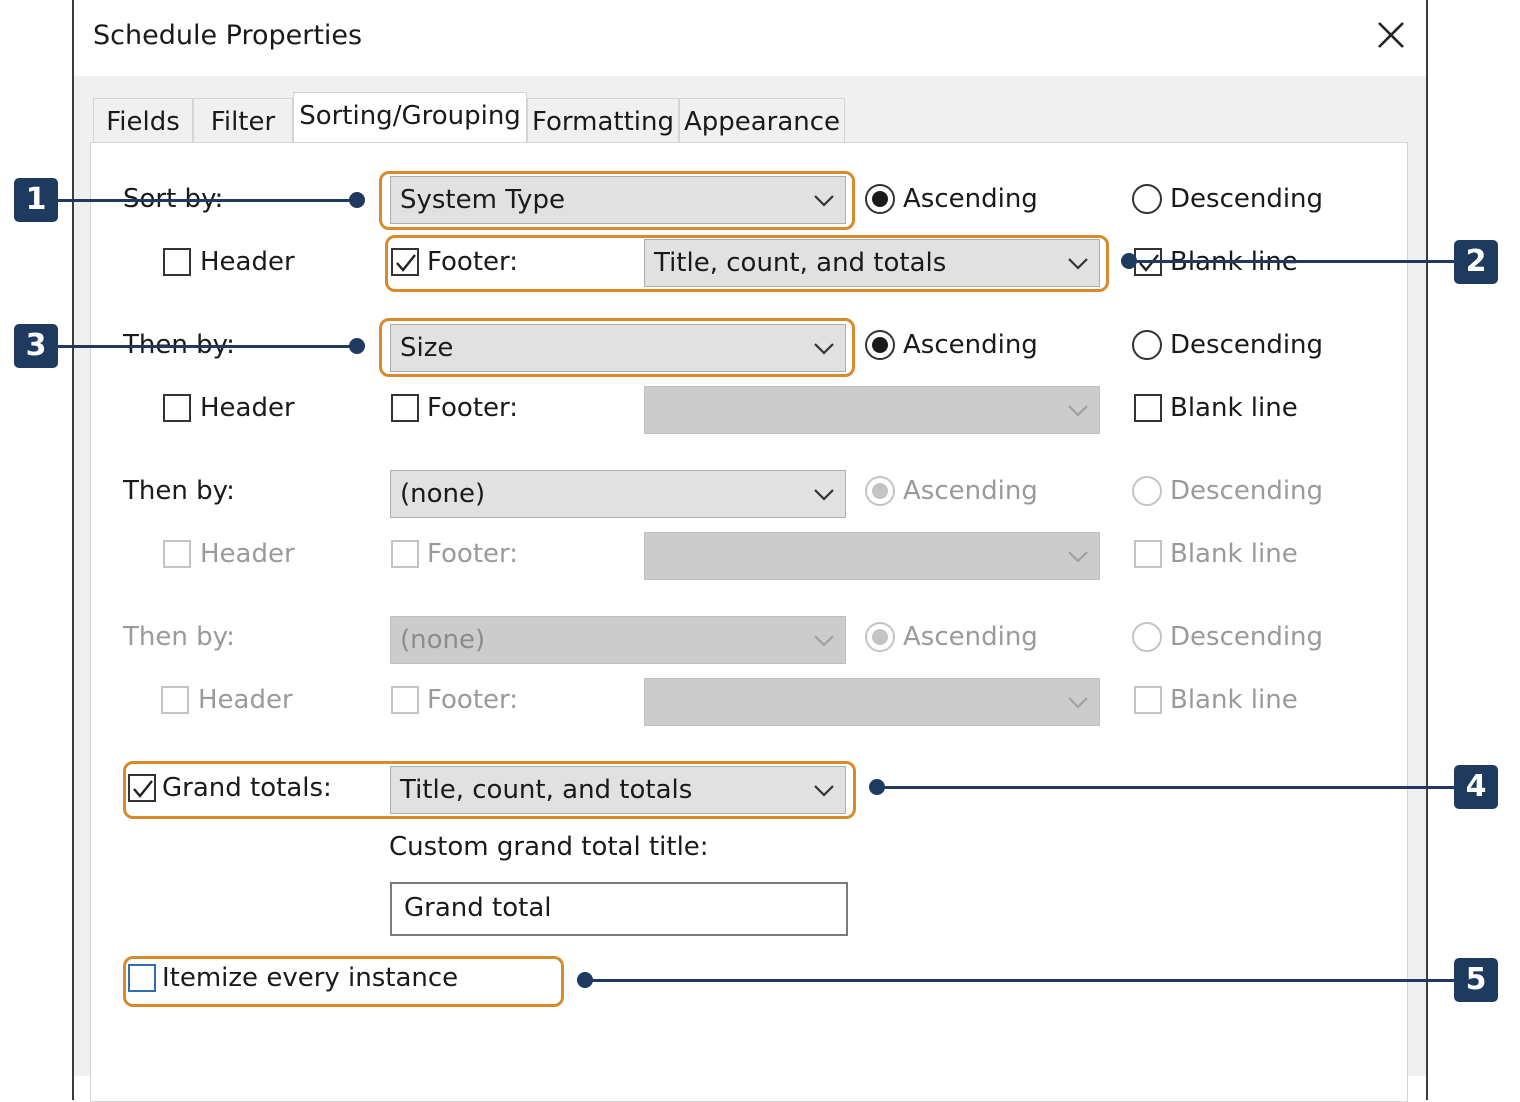 Image resolution: width=1520 pixels, height=1102 pixels. Describe the element at coordinates (970, 199) in the screenshot. I see `sort-by-ascending-label: Ascending` at that location.